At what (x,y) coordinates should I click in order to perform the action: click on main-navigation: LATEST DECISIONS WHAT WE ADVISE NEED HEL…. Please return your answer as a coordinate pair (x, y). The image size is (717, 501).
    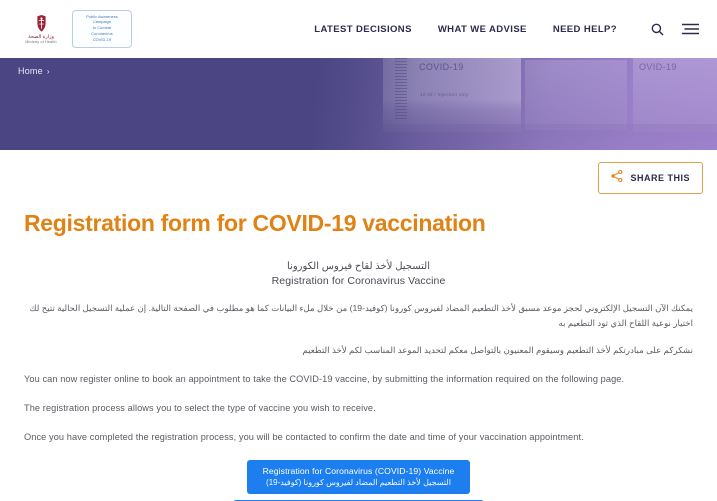
    Looking at the image, I should click on (506, 29).